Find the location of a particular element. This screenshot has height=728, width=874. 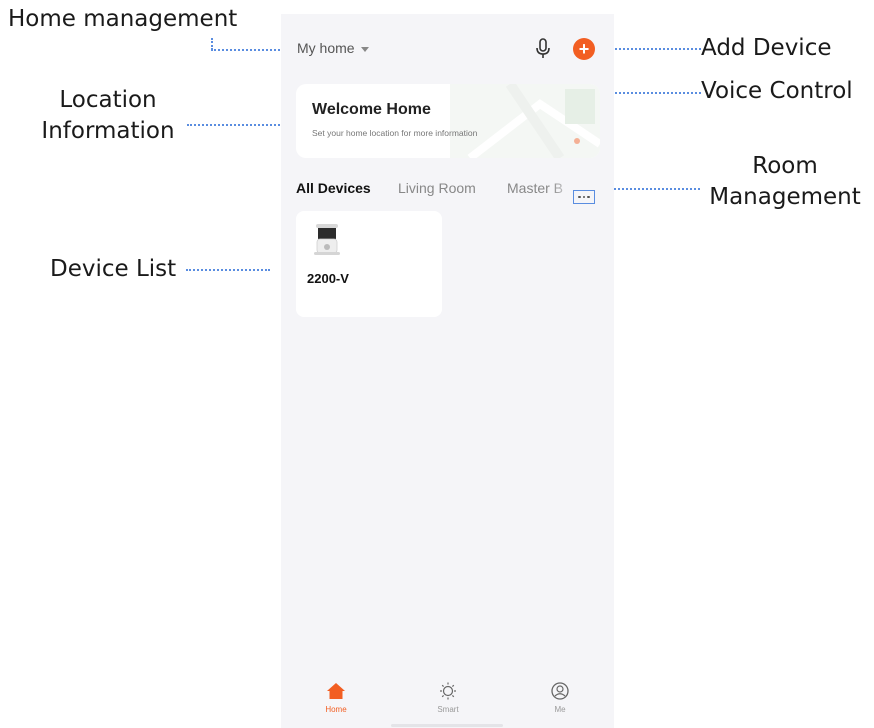

profile-icon is located at coordinates (560, 691).